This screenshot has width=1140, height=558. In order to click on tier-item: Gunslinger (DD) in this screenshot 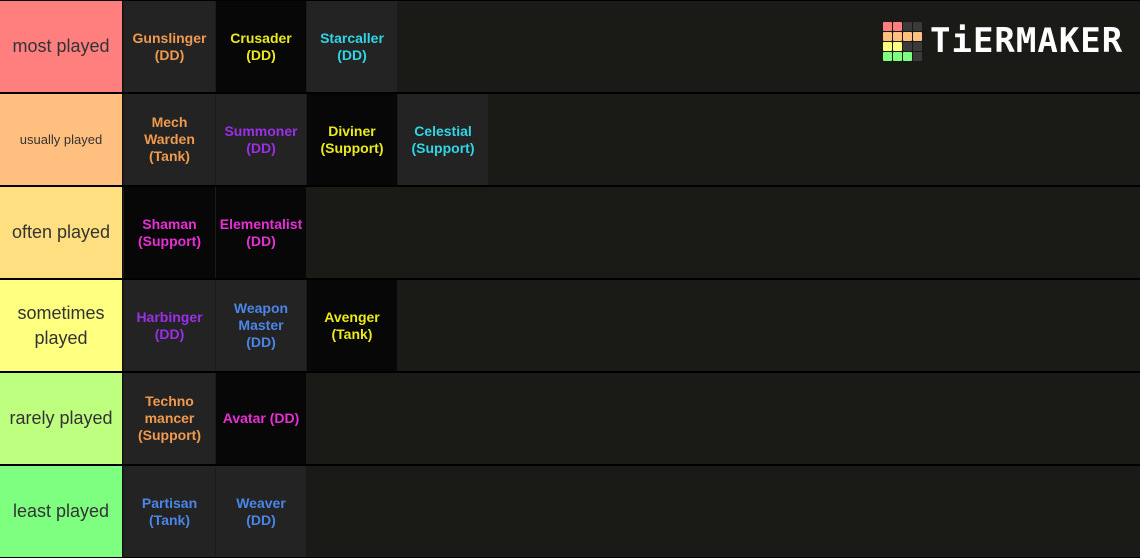, I will do `click(169, 46)`.